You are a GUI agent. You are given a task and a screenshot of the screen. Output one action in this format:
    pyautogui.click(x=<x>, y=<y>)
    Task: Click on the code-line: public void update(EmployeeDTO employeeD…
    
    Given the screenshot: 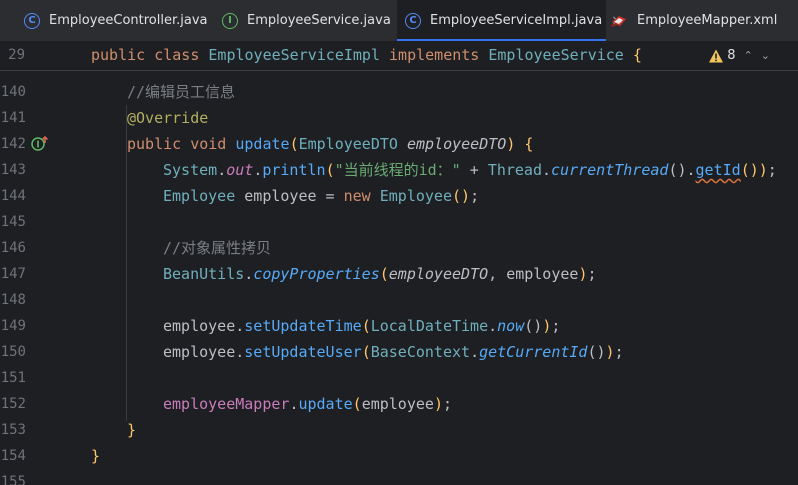 What is the action you would take?
    pyautogui.click(x=330, y=144)
    